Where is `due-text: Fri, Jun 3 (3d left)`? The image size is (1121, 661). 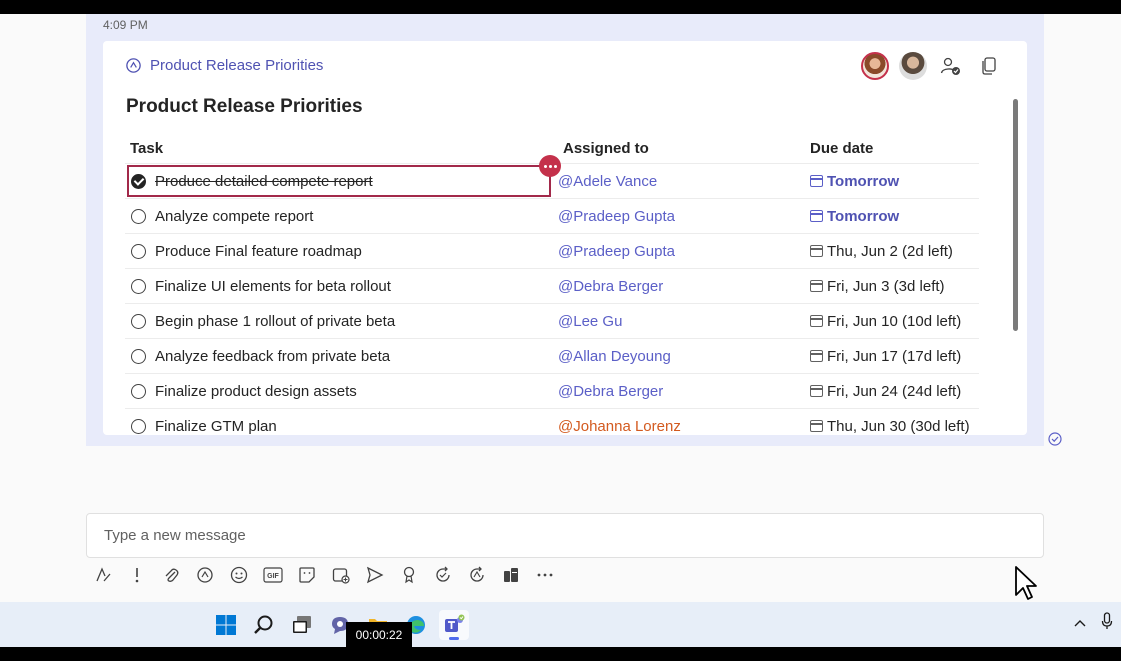 due-text: Fri, Jun 3 (3d left) is located at coordinates (886, 286).